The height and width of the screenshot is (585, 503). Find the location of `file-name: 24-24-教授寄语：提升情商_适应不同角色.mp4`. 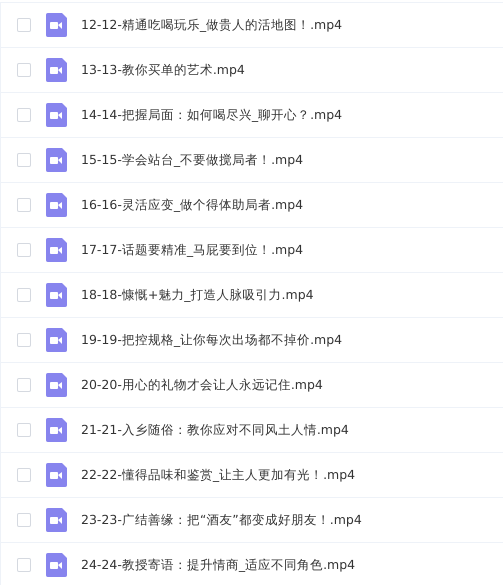

file-name: 24-24-教授寄语：提升情商_适应不同角色.mp4 is located at coordinates (218, 565).